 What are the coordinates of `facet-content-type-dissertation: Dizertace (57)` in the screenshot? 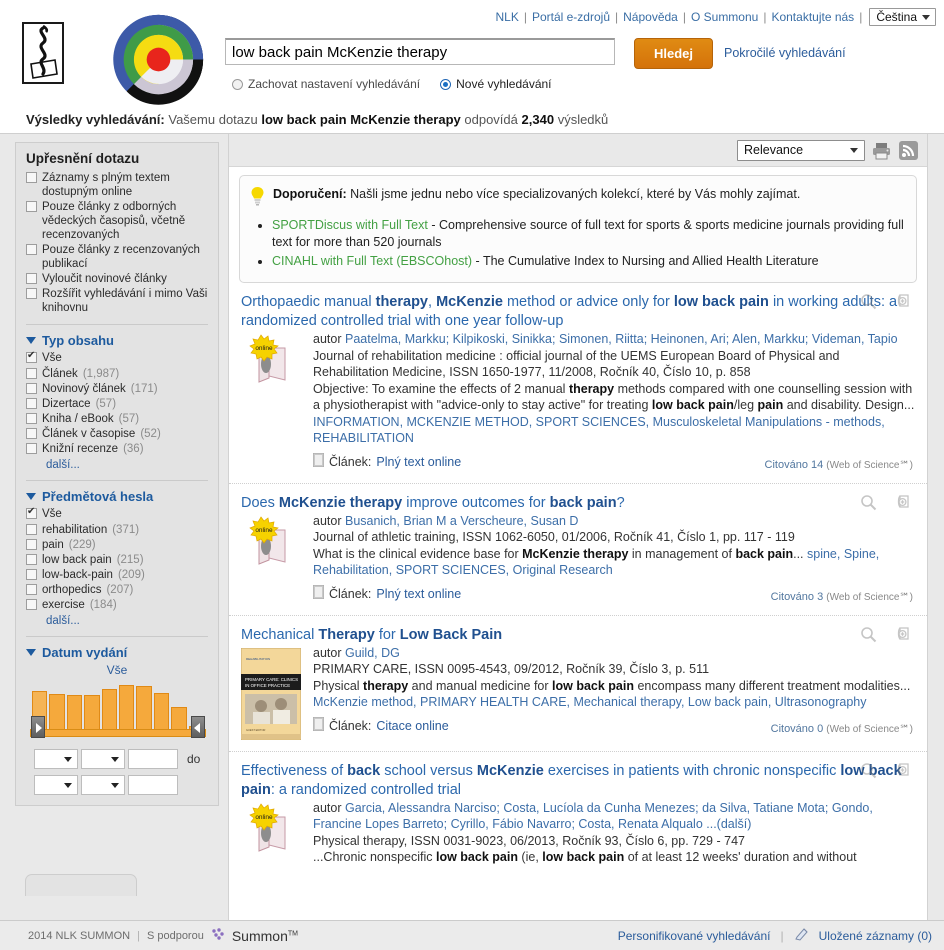 It's located at (117, 404).